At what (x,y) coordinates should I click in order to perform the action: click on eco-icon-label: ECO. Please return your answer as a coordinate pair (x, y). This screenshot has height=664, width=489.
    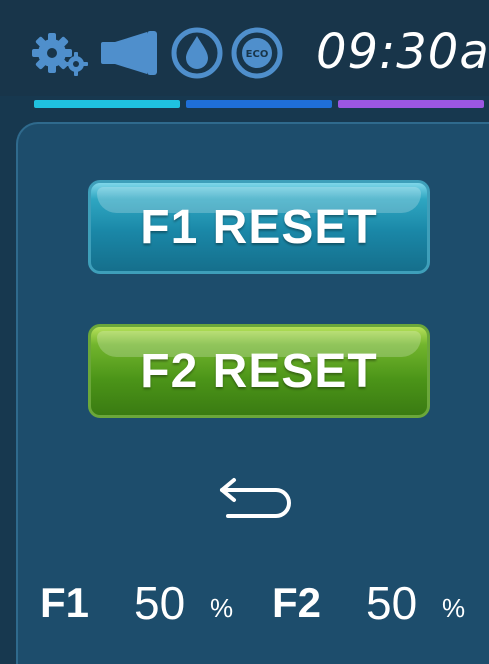
    Looking at the image, I should click on (257, 54).